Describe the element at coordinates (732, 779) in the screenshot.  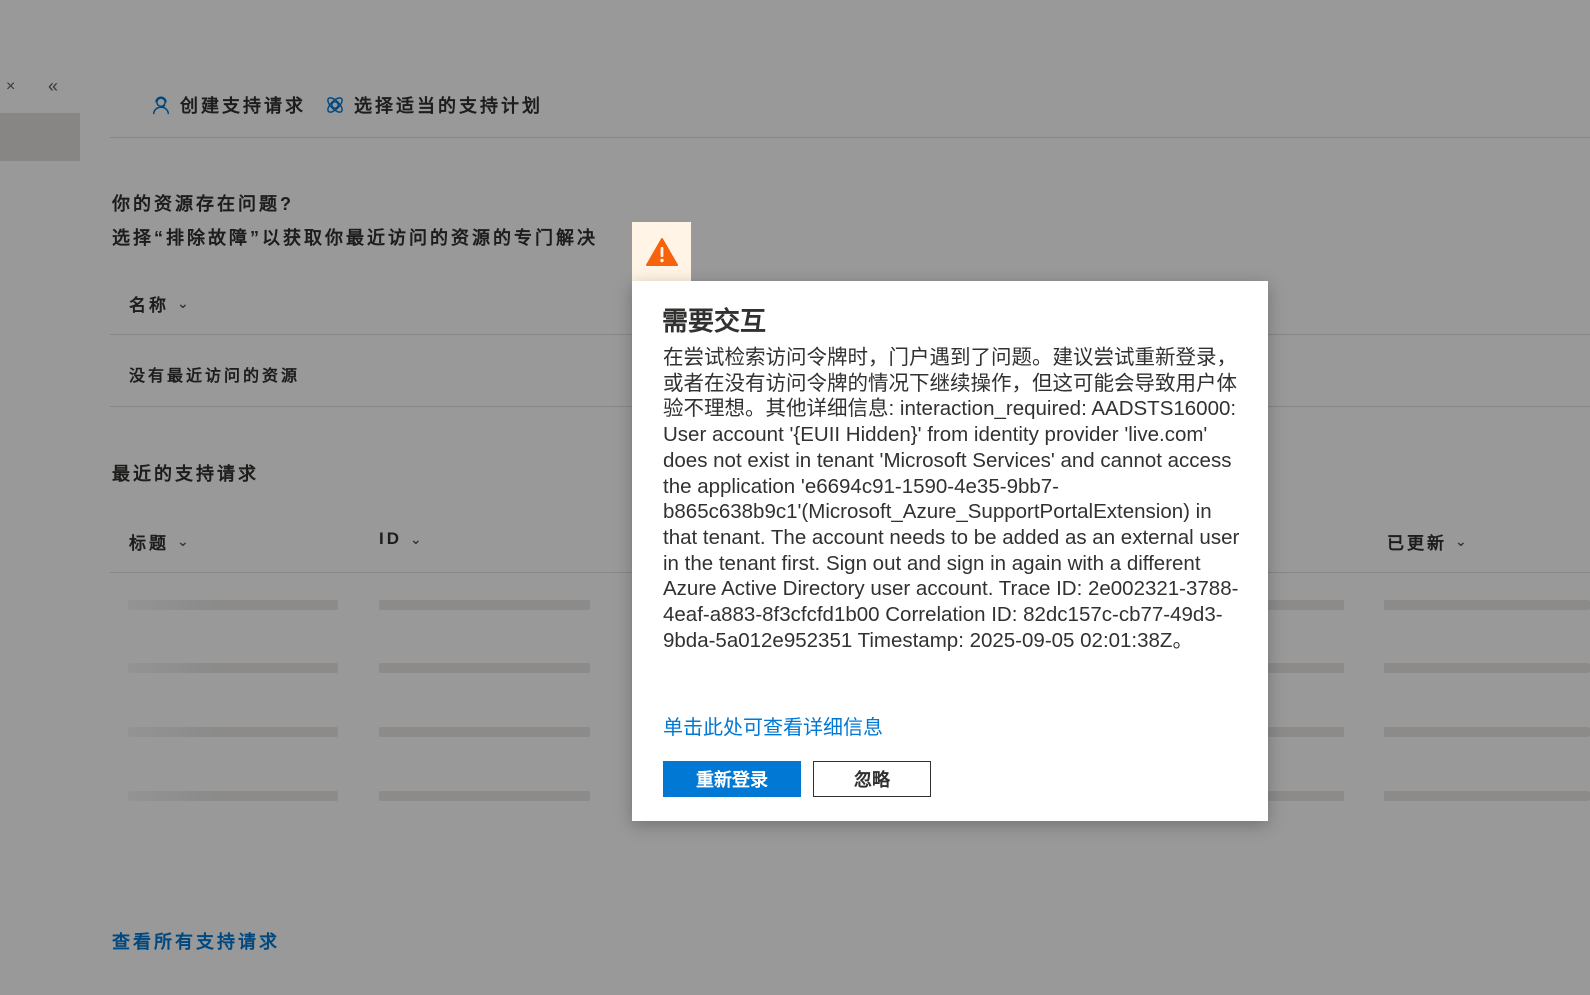
I see `sign-in-again-button: 重新登录` at that location.